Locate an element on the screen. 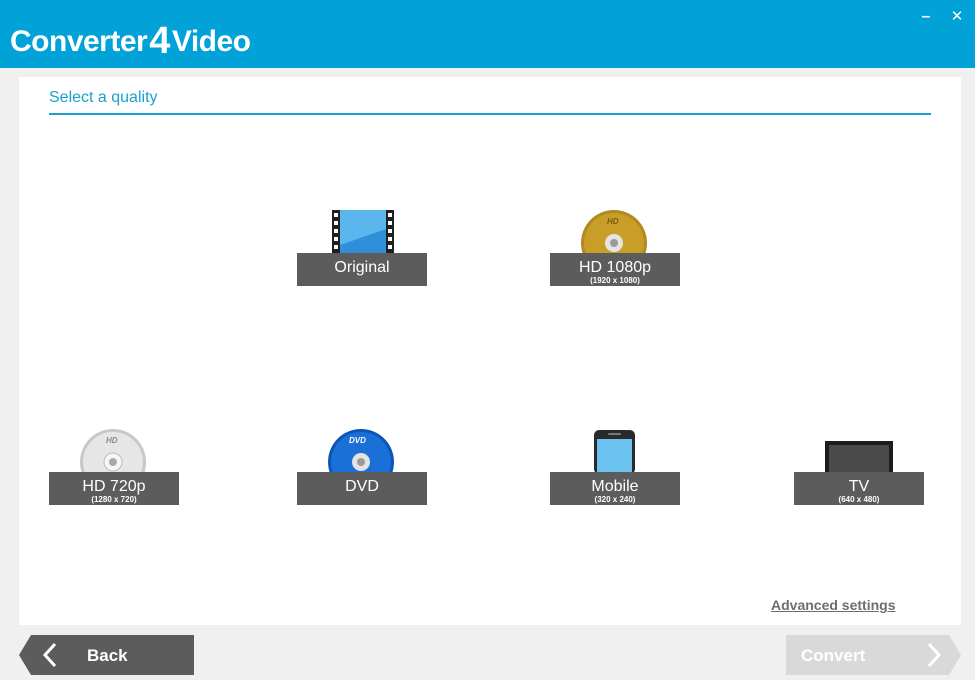  quality-label: TV (640 x 480) is located at coordinates (859, 488).